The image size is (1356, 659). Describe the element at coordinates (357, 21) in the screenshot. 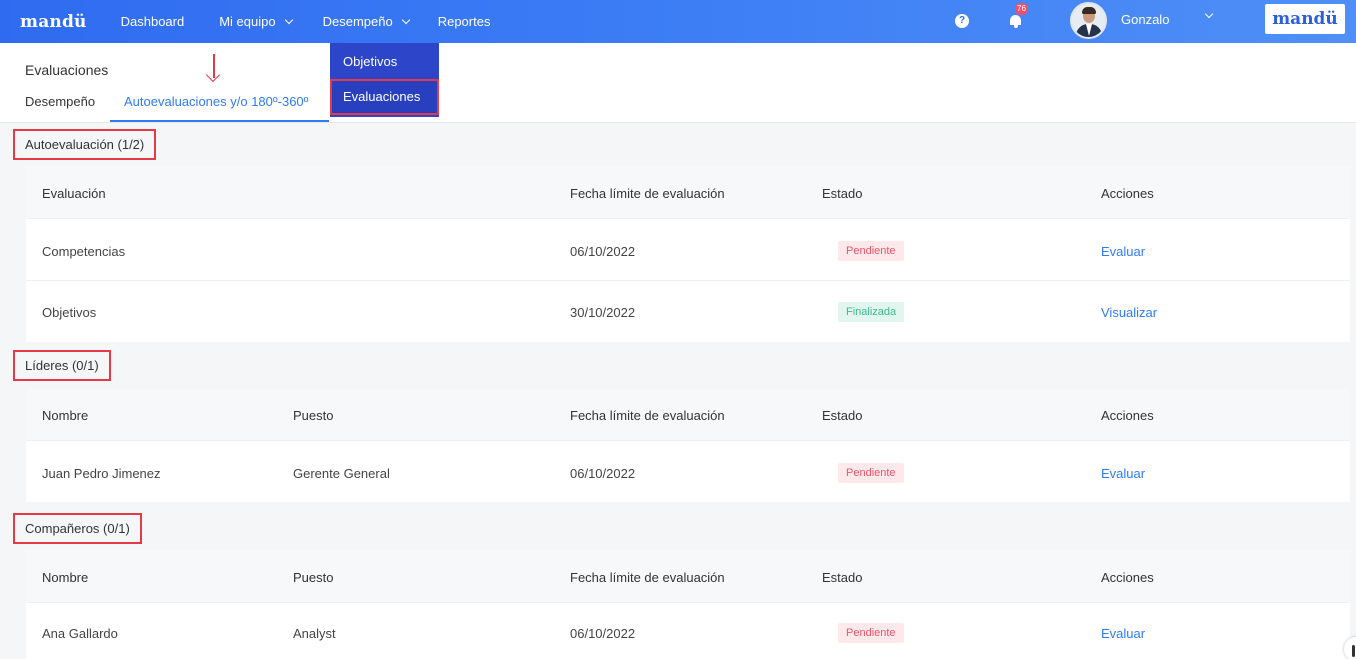

I see `nav-desempeno-label: Desempeño` at that location.